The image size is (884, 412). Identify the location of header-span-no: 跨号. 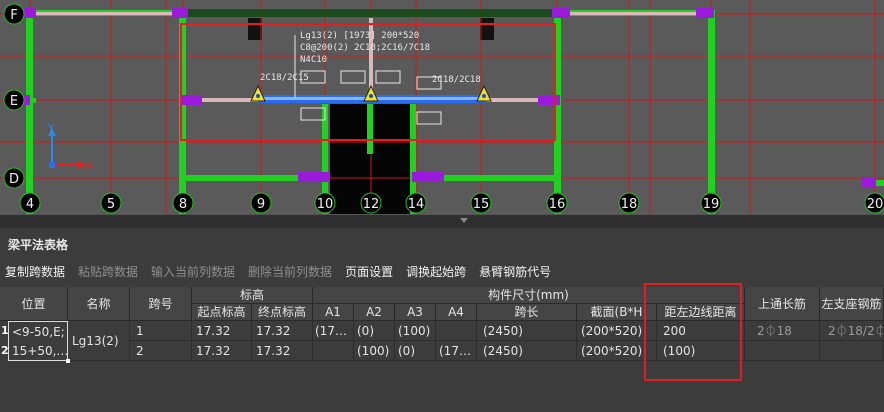
(161, 304).